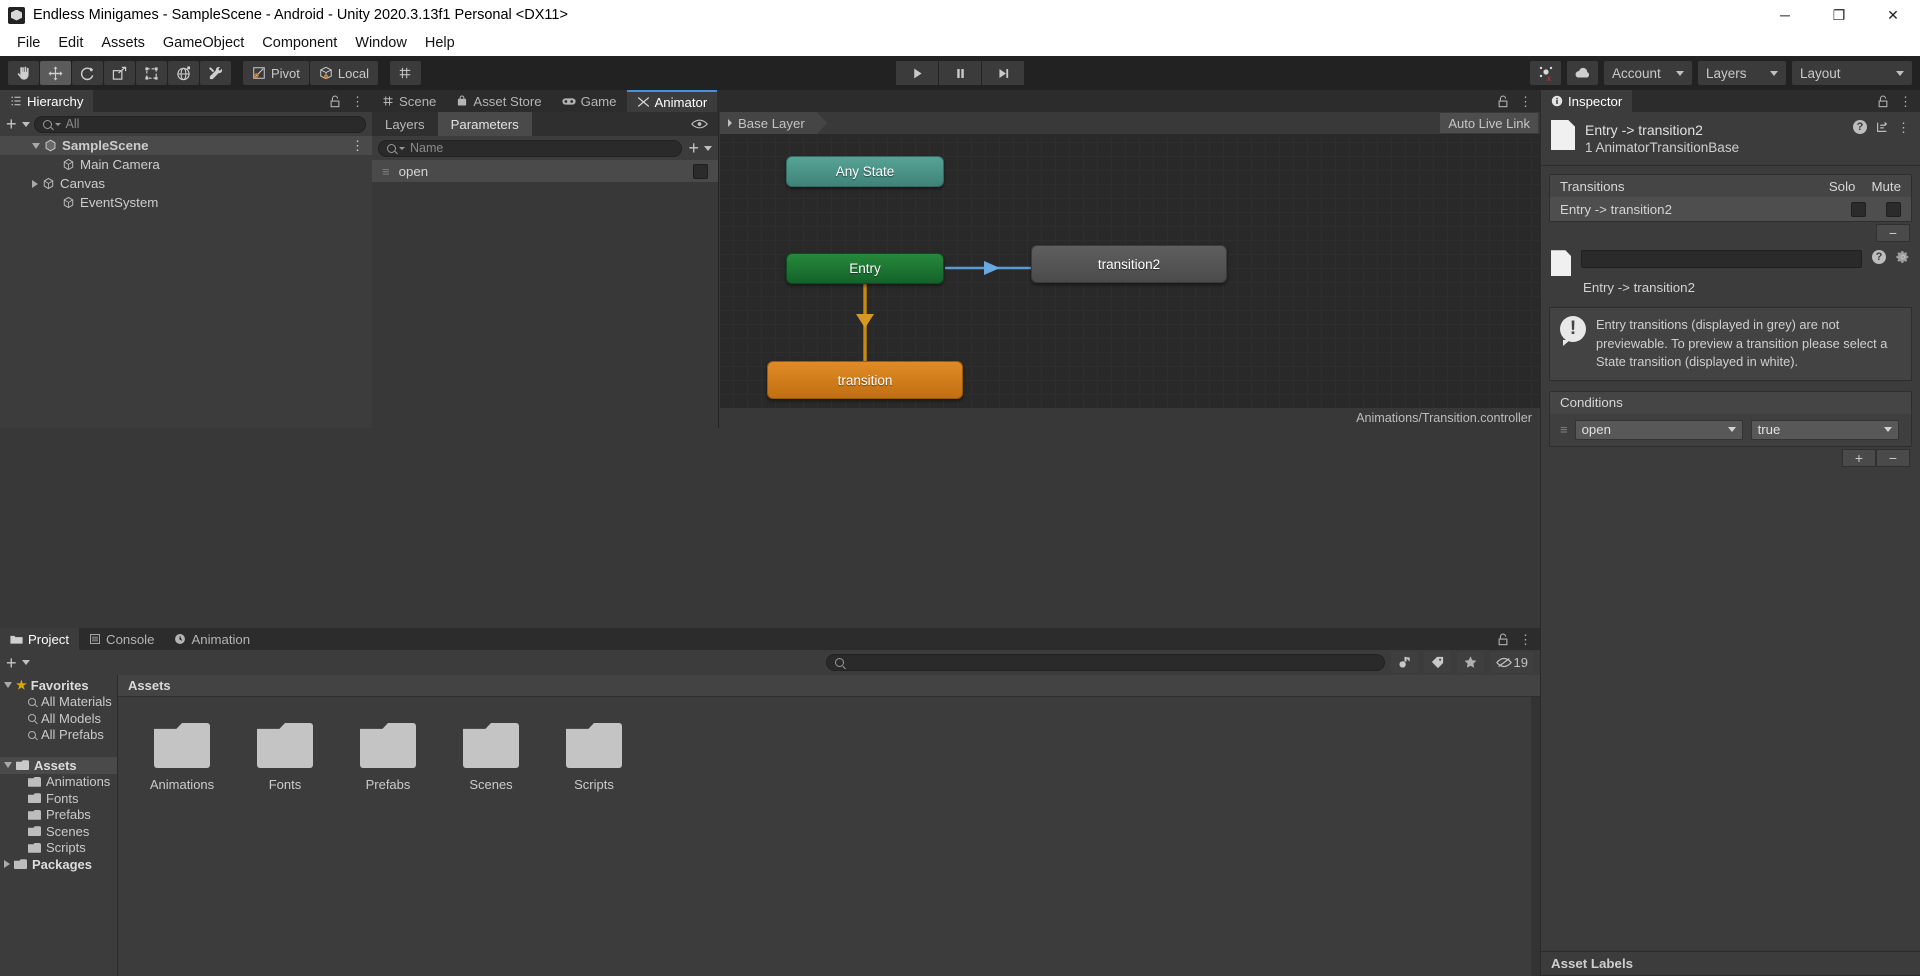  Describe the element at coordinates (40, 639) in the screenshot. I see `tab-project: Project` at that location.